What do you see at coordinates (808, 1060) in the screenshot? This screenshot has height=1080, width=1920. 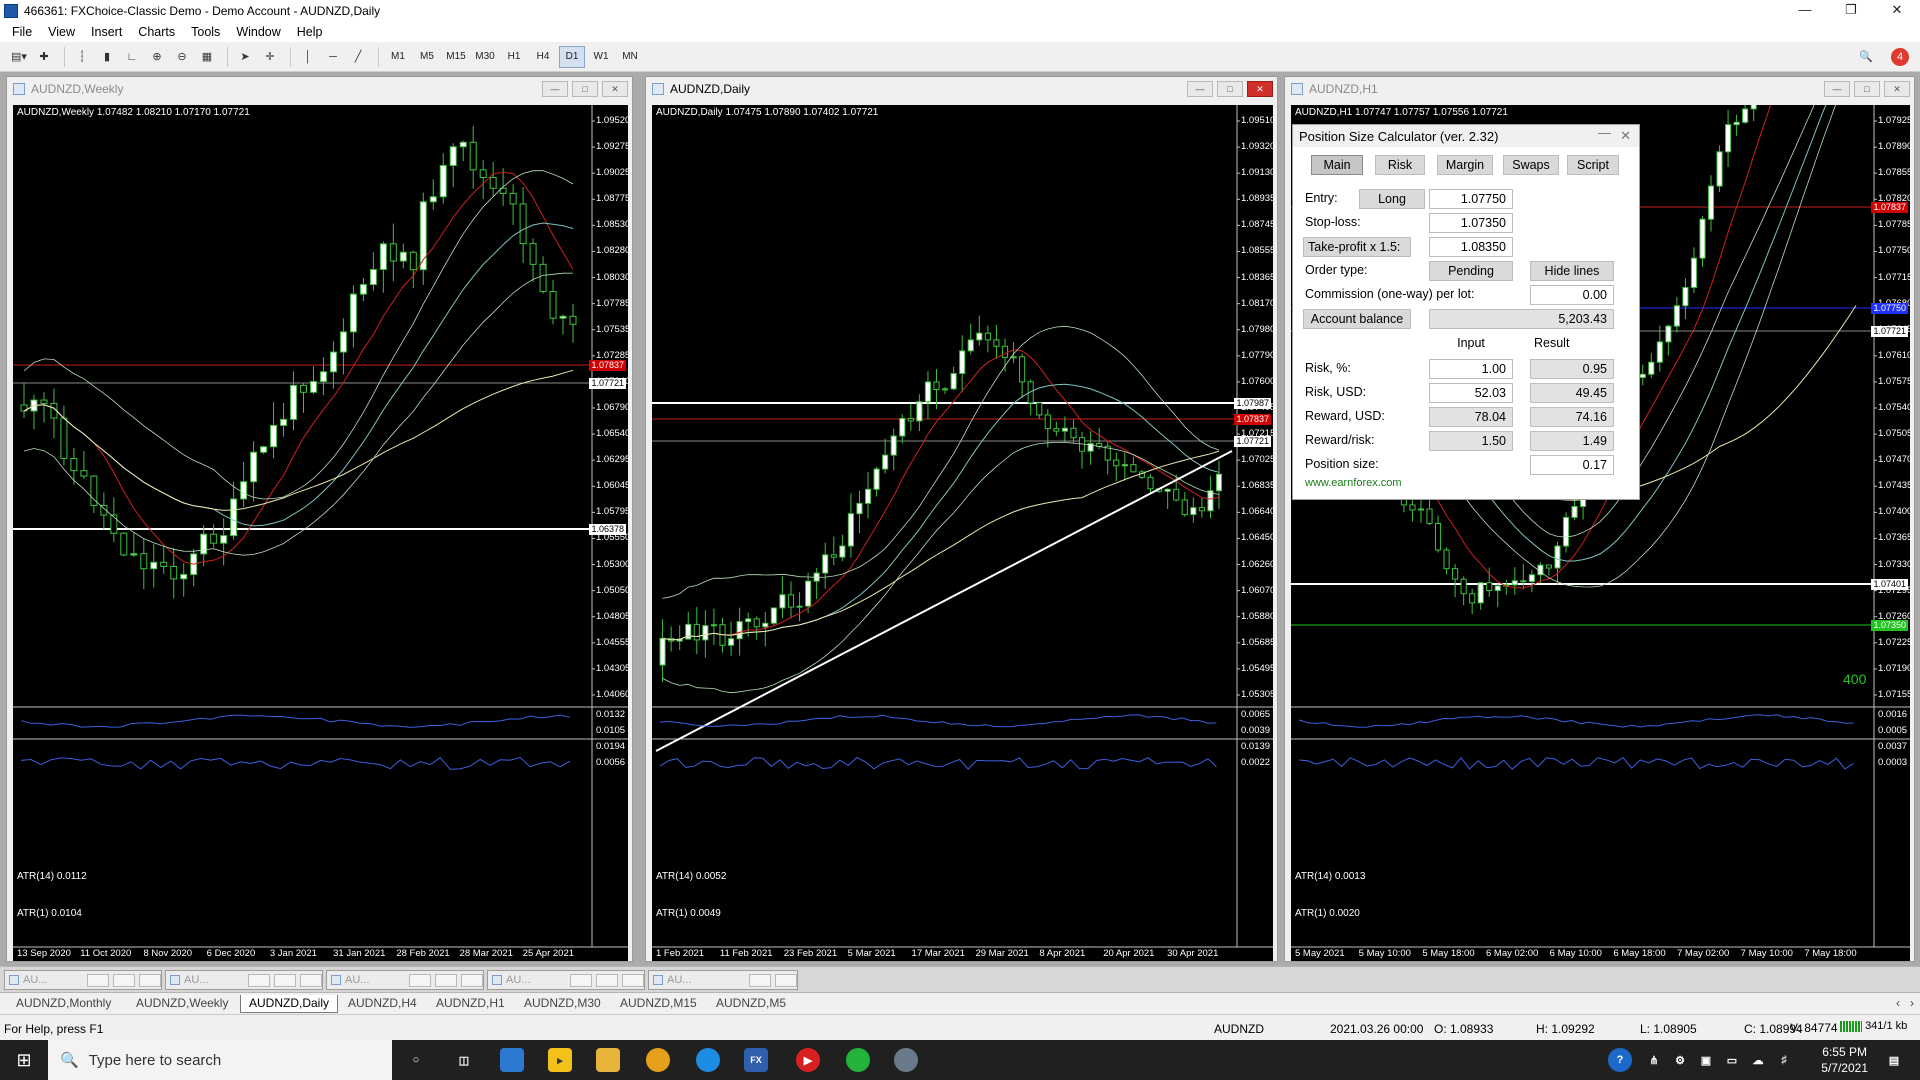 I see `media-player-icon: ▶` at bounding box center [808, 1060].